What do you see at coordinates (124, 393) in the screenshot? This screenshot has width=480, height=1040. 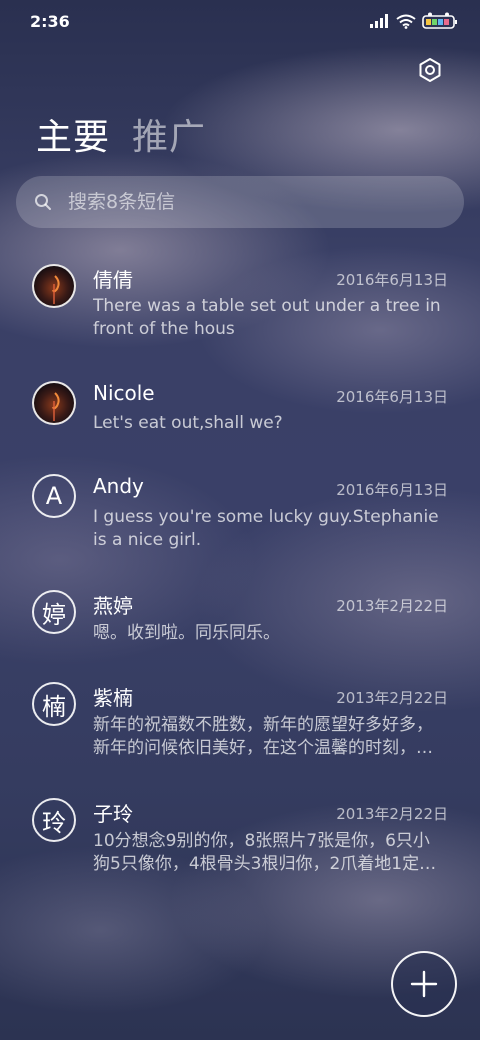 I see `contact-name: Nicole` at bounding box center [124, 393].